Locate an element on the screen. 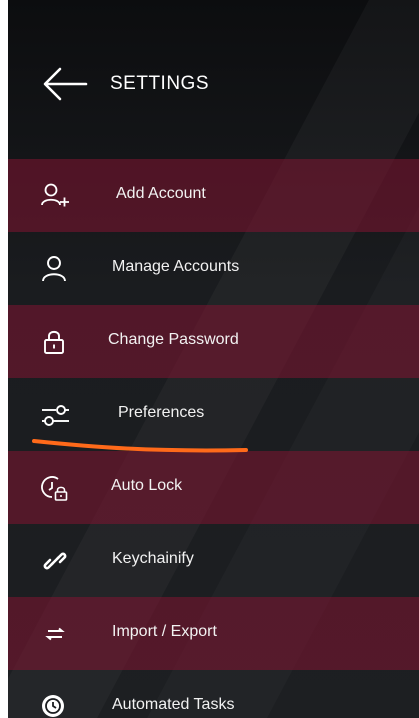  timer-icon is located at coordinates (53, 706).